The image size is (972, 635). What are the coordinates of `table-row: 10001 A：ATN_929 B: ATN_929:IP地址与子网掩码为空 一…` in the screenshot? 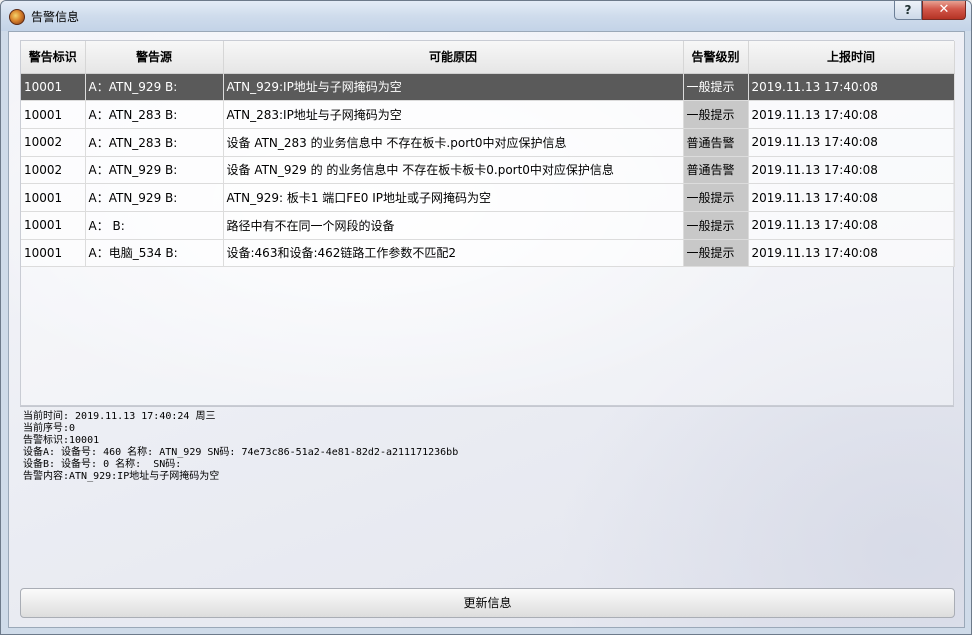 It's located at (488, 87).